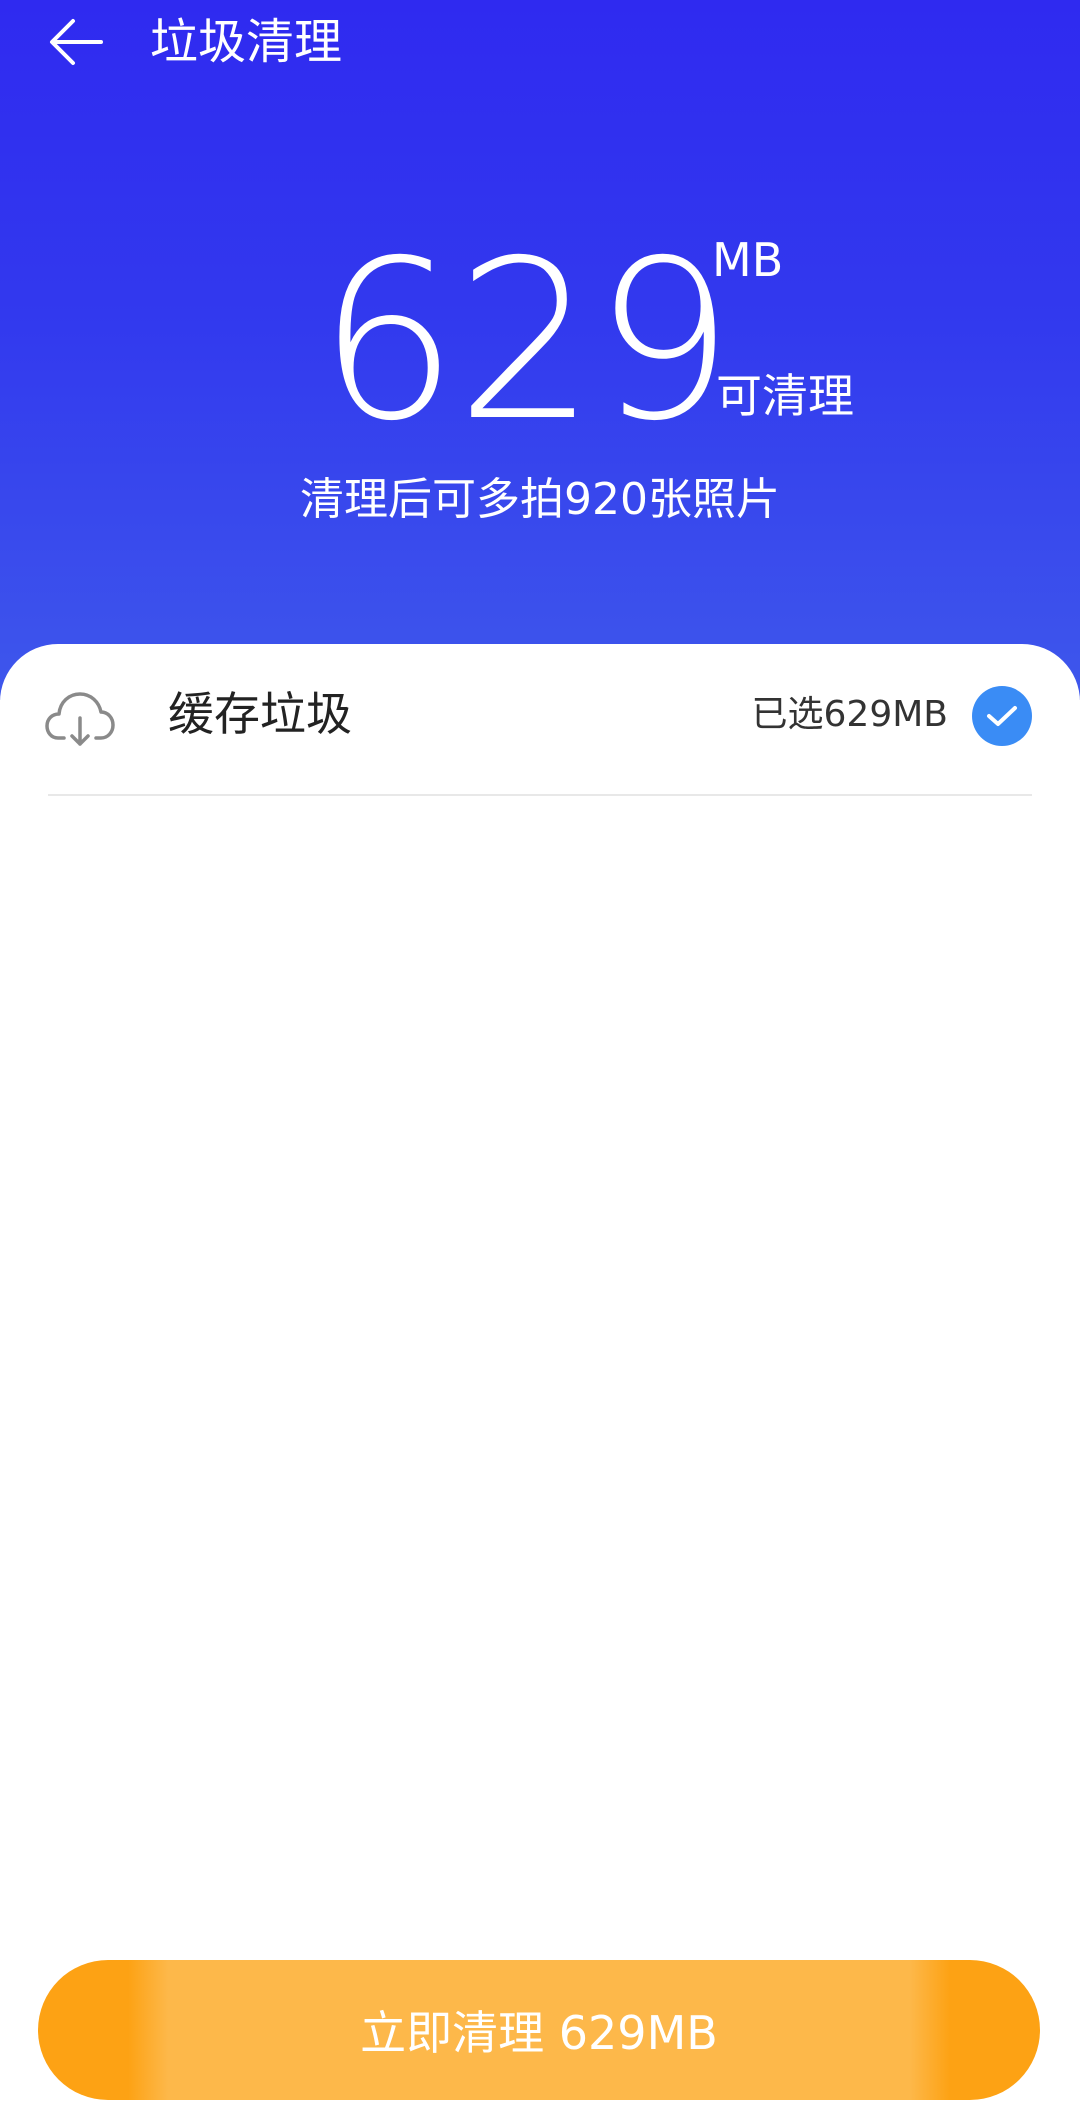  I want to click on arrow-left-icon, so click(76, 42).